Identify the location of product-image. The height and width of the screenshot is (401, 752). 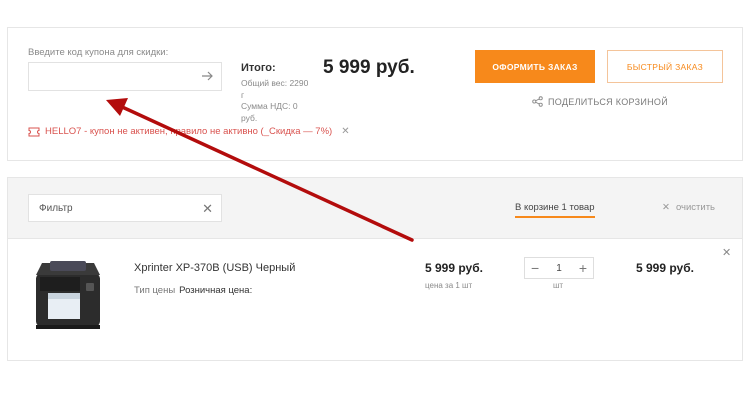
(68, 297).